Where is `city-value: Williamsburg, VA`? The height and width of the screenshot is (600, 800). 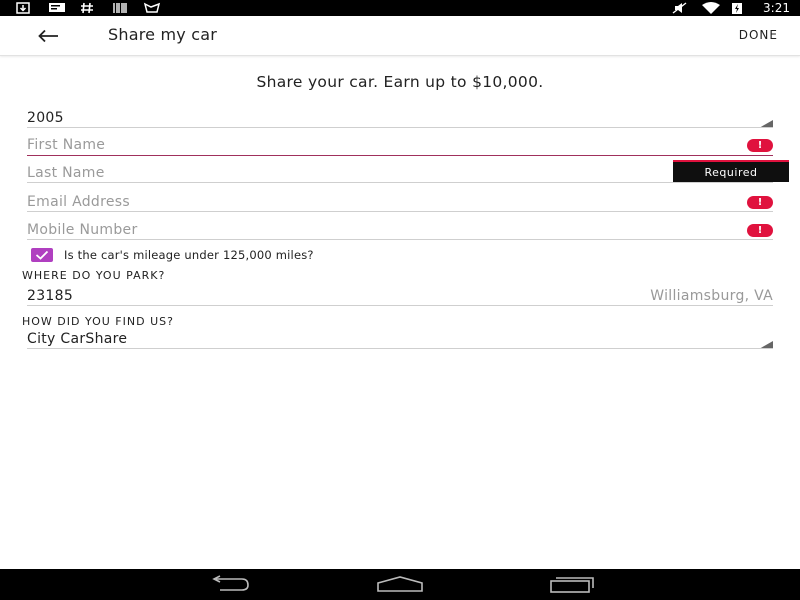
city-value: Williamsburg, VA is located at coordinates (711, 296).